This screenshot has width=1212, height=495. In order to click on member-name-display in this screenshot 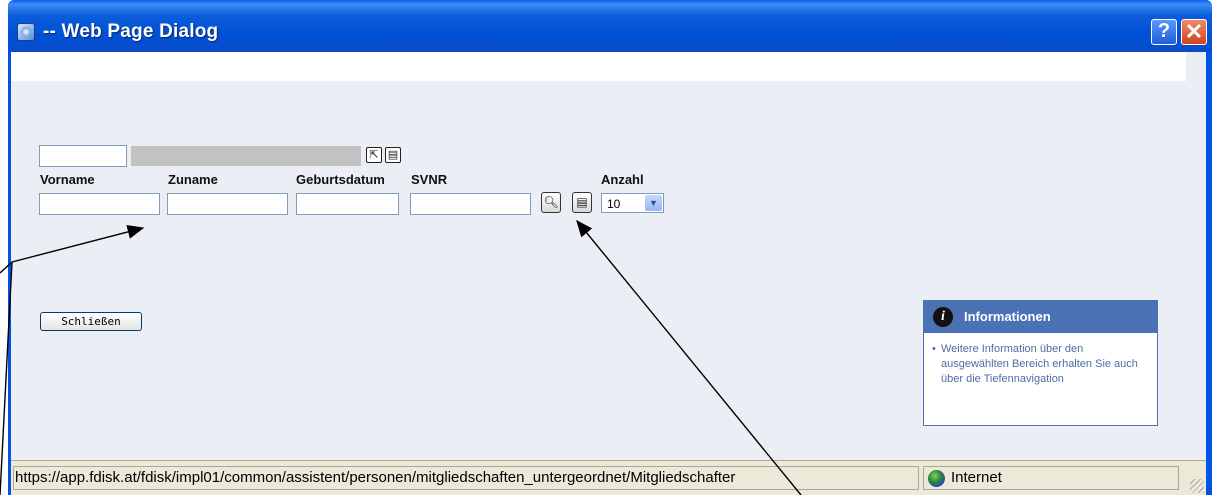, I will do `click(246, 156)`.